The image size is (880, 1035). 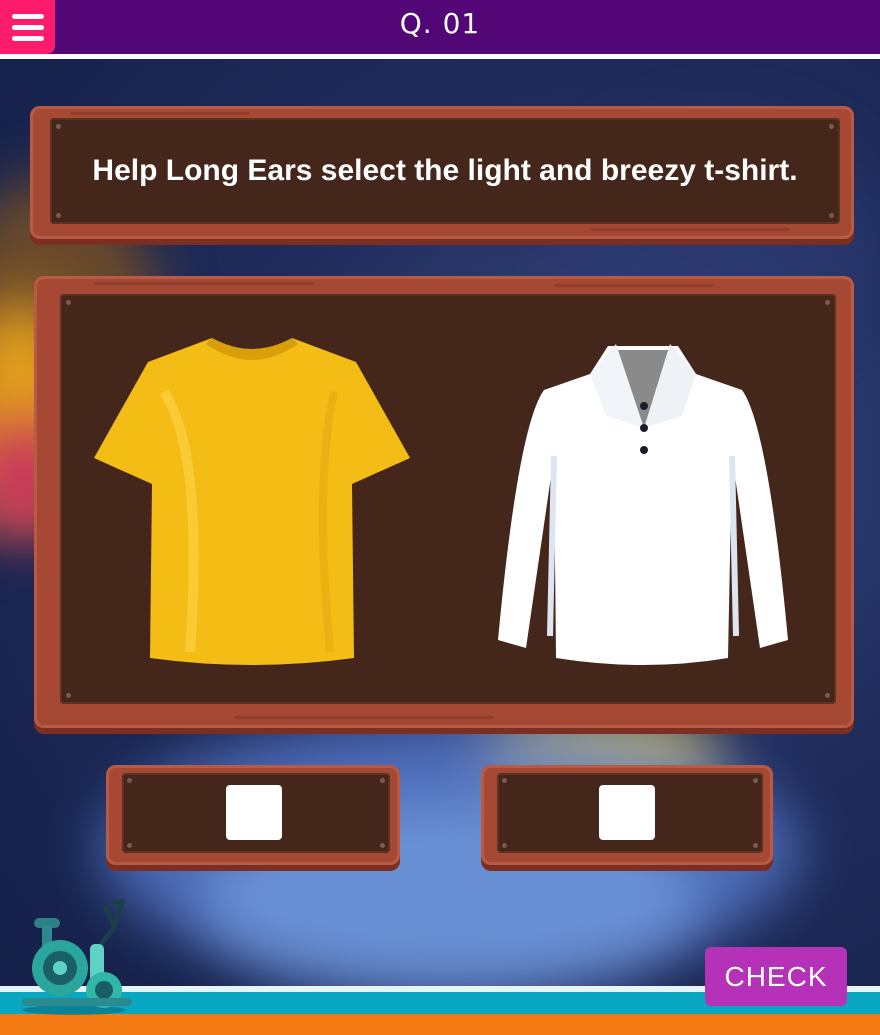 I want to click on exercise-bike-icon, so click(x=77, y=957).